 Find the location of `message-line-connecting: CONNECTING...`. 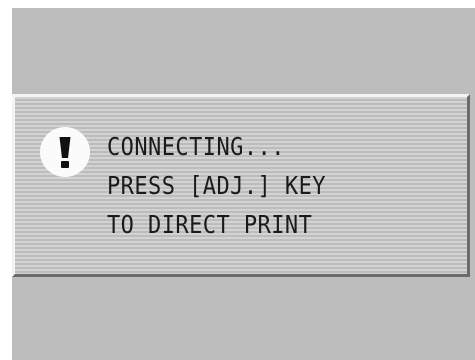

message-line-connecting: CONNECTING... is located at coordinates (196, 146).